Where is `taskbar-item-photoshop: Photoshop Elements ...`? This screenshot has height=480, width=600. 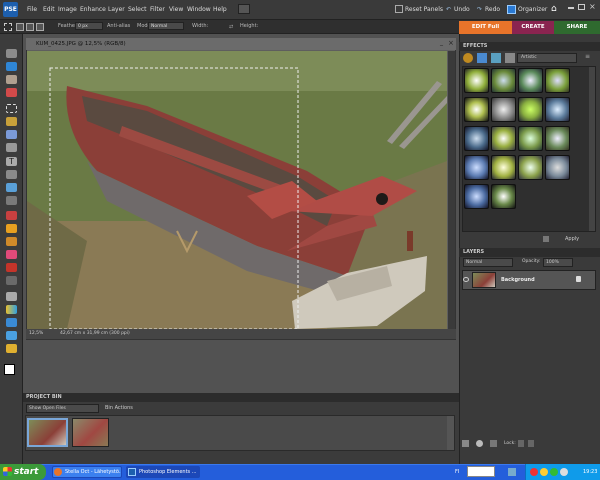 taskbar-item-photoshop: Photoshop Elements ... is located at coordinates (163, 472).